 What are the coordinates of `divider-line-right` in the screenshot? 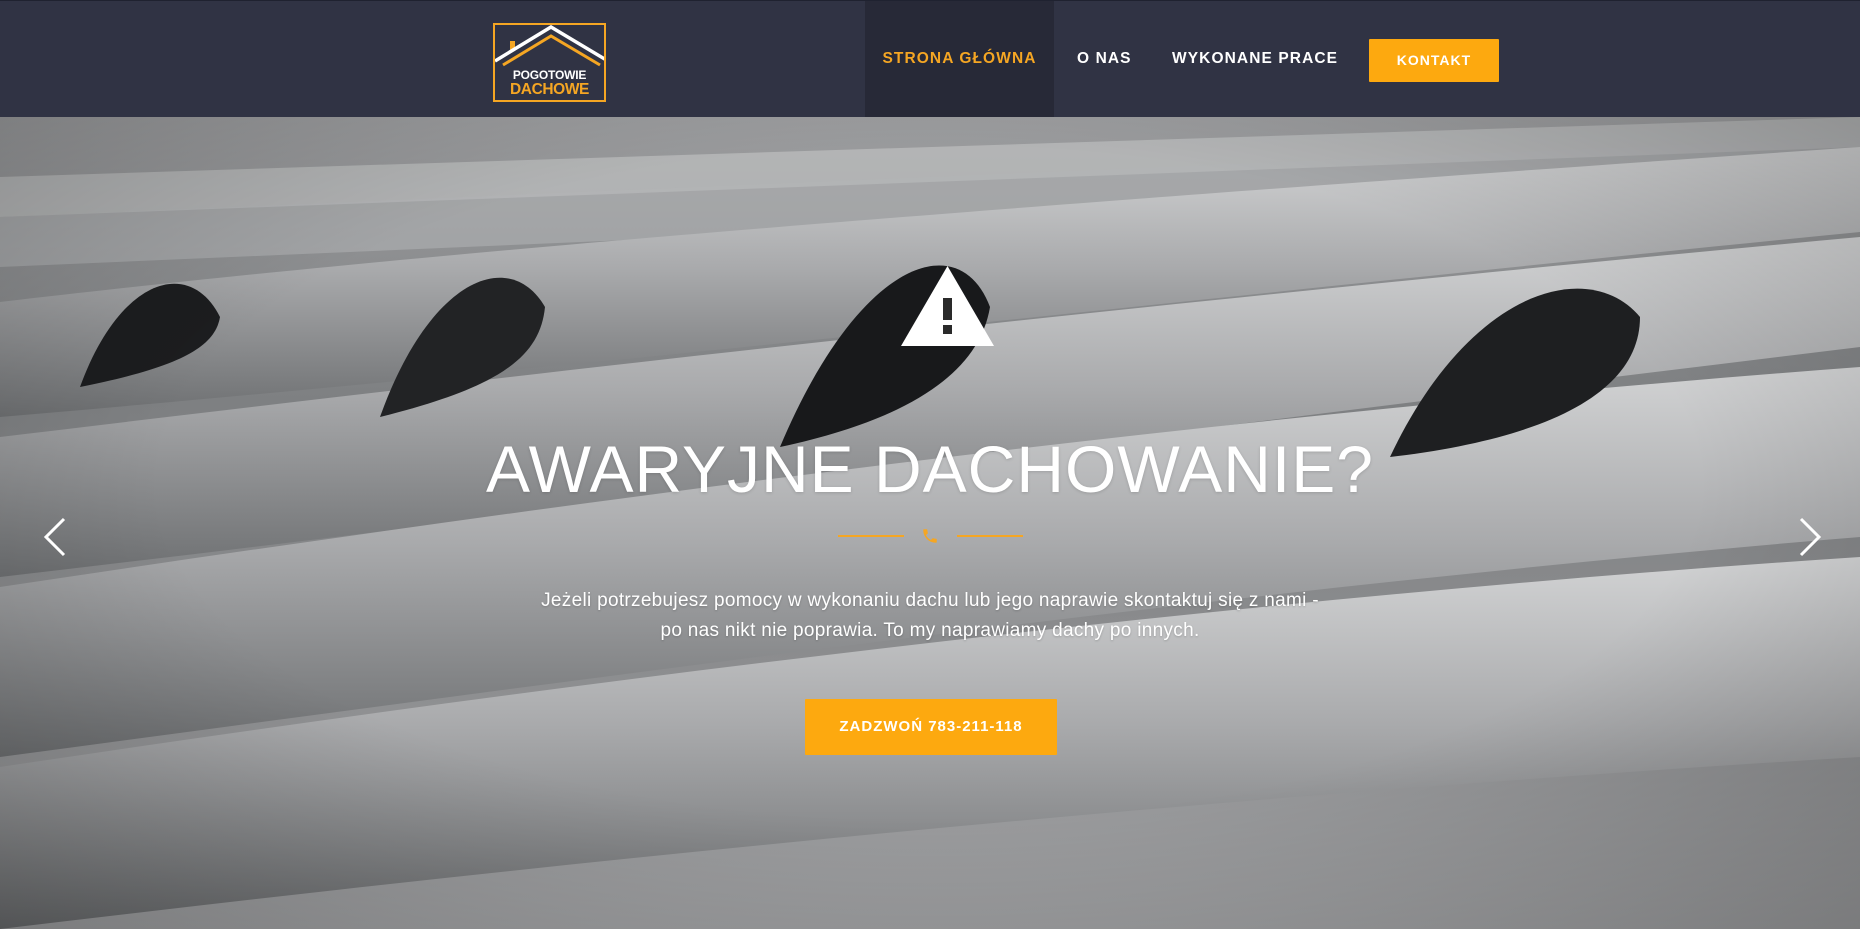 It's located at (990, 536).